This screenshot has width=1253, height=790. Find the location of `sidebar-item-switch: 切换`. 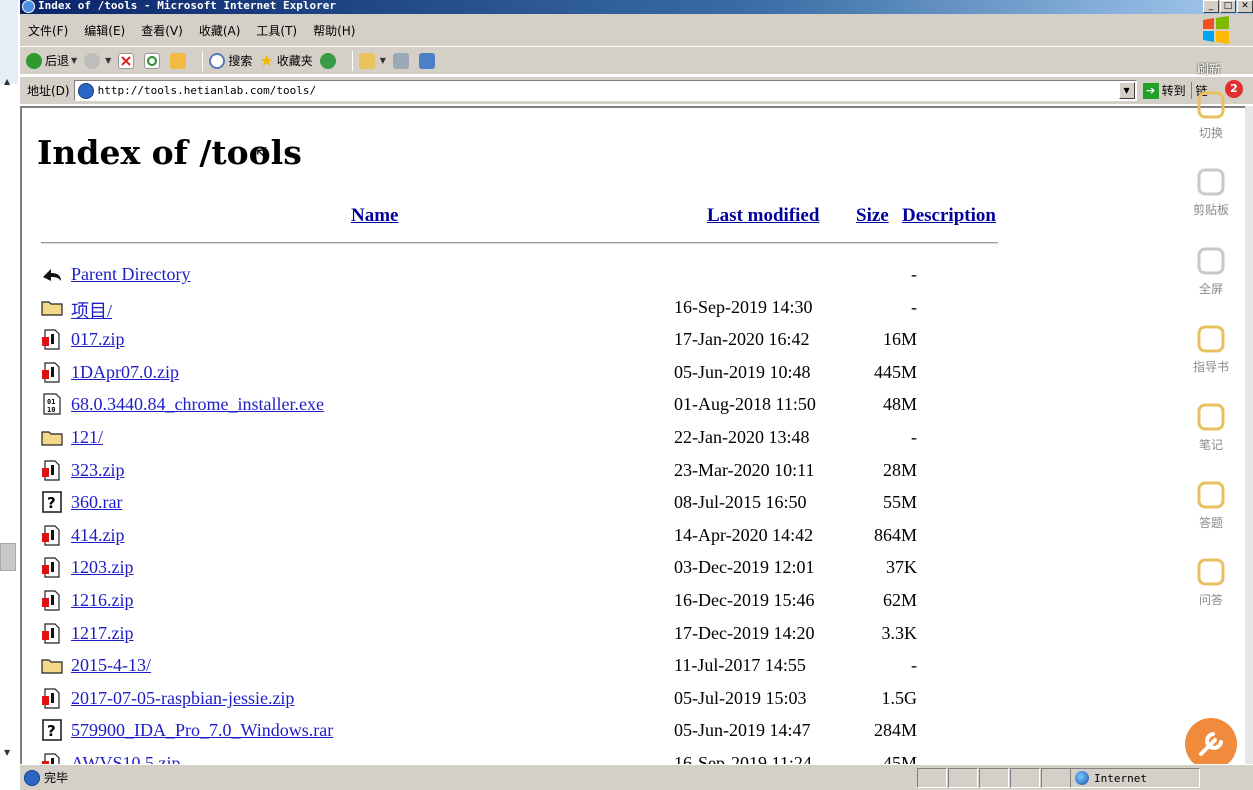

sidebar-item-switch: 切换 is located at coordinates (1211, 114).